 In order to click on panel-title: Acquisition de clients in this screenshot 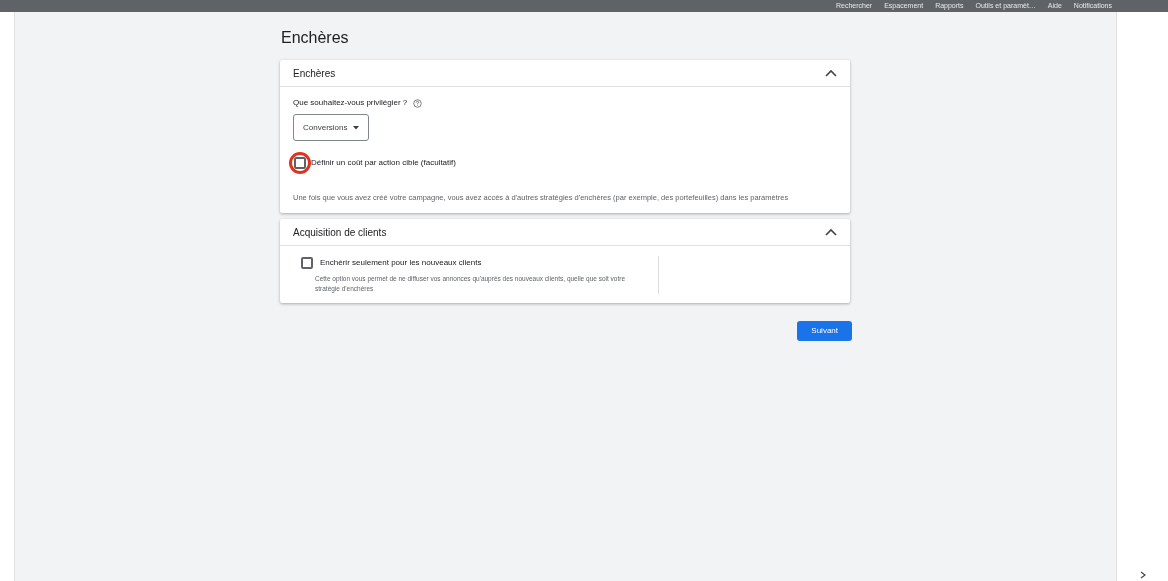, I will do `click(340, 232)`.